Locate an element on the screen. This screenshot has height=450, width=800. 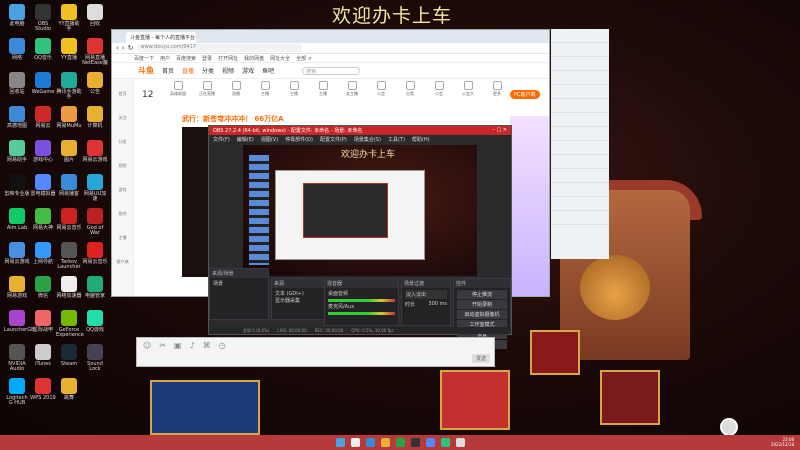
back-icon: ‹ is located at coordinates (117, 48).